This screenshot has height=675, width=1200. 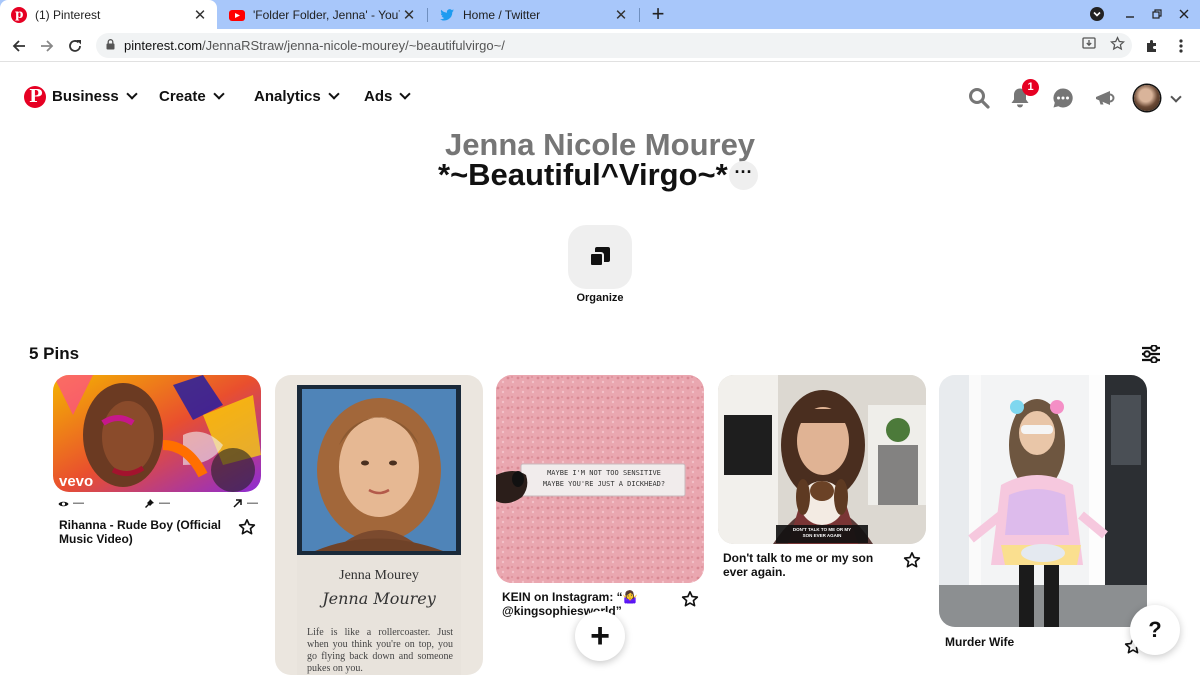 I want to click on reload-icon, so click(x=75, y=46).